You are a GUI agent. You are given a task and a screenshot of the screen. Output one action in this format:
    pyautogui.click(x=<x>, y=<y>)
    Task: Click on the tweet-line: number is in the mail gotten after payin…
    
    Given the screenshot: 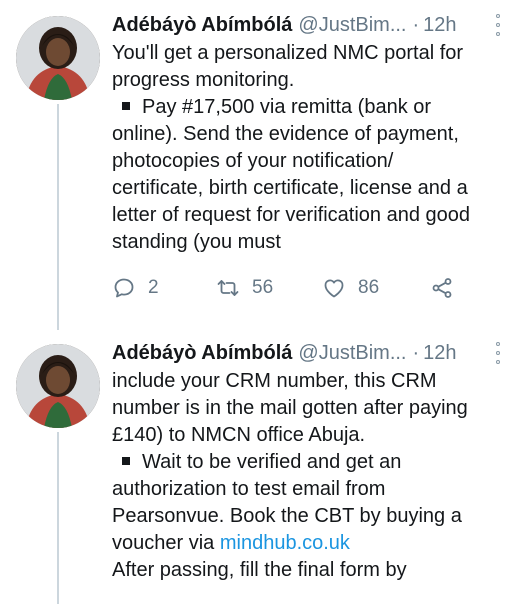 What is the action you would take?
    pyautogui.click(x=290, y=408)
    